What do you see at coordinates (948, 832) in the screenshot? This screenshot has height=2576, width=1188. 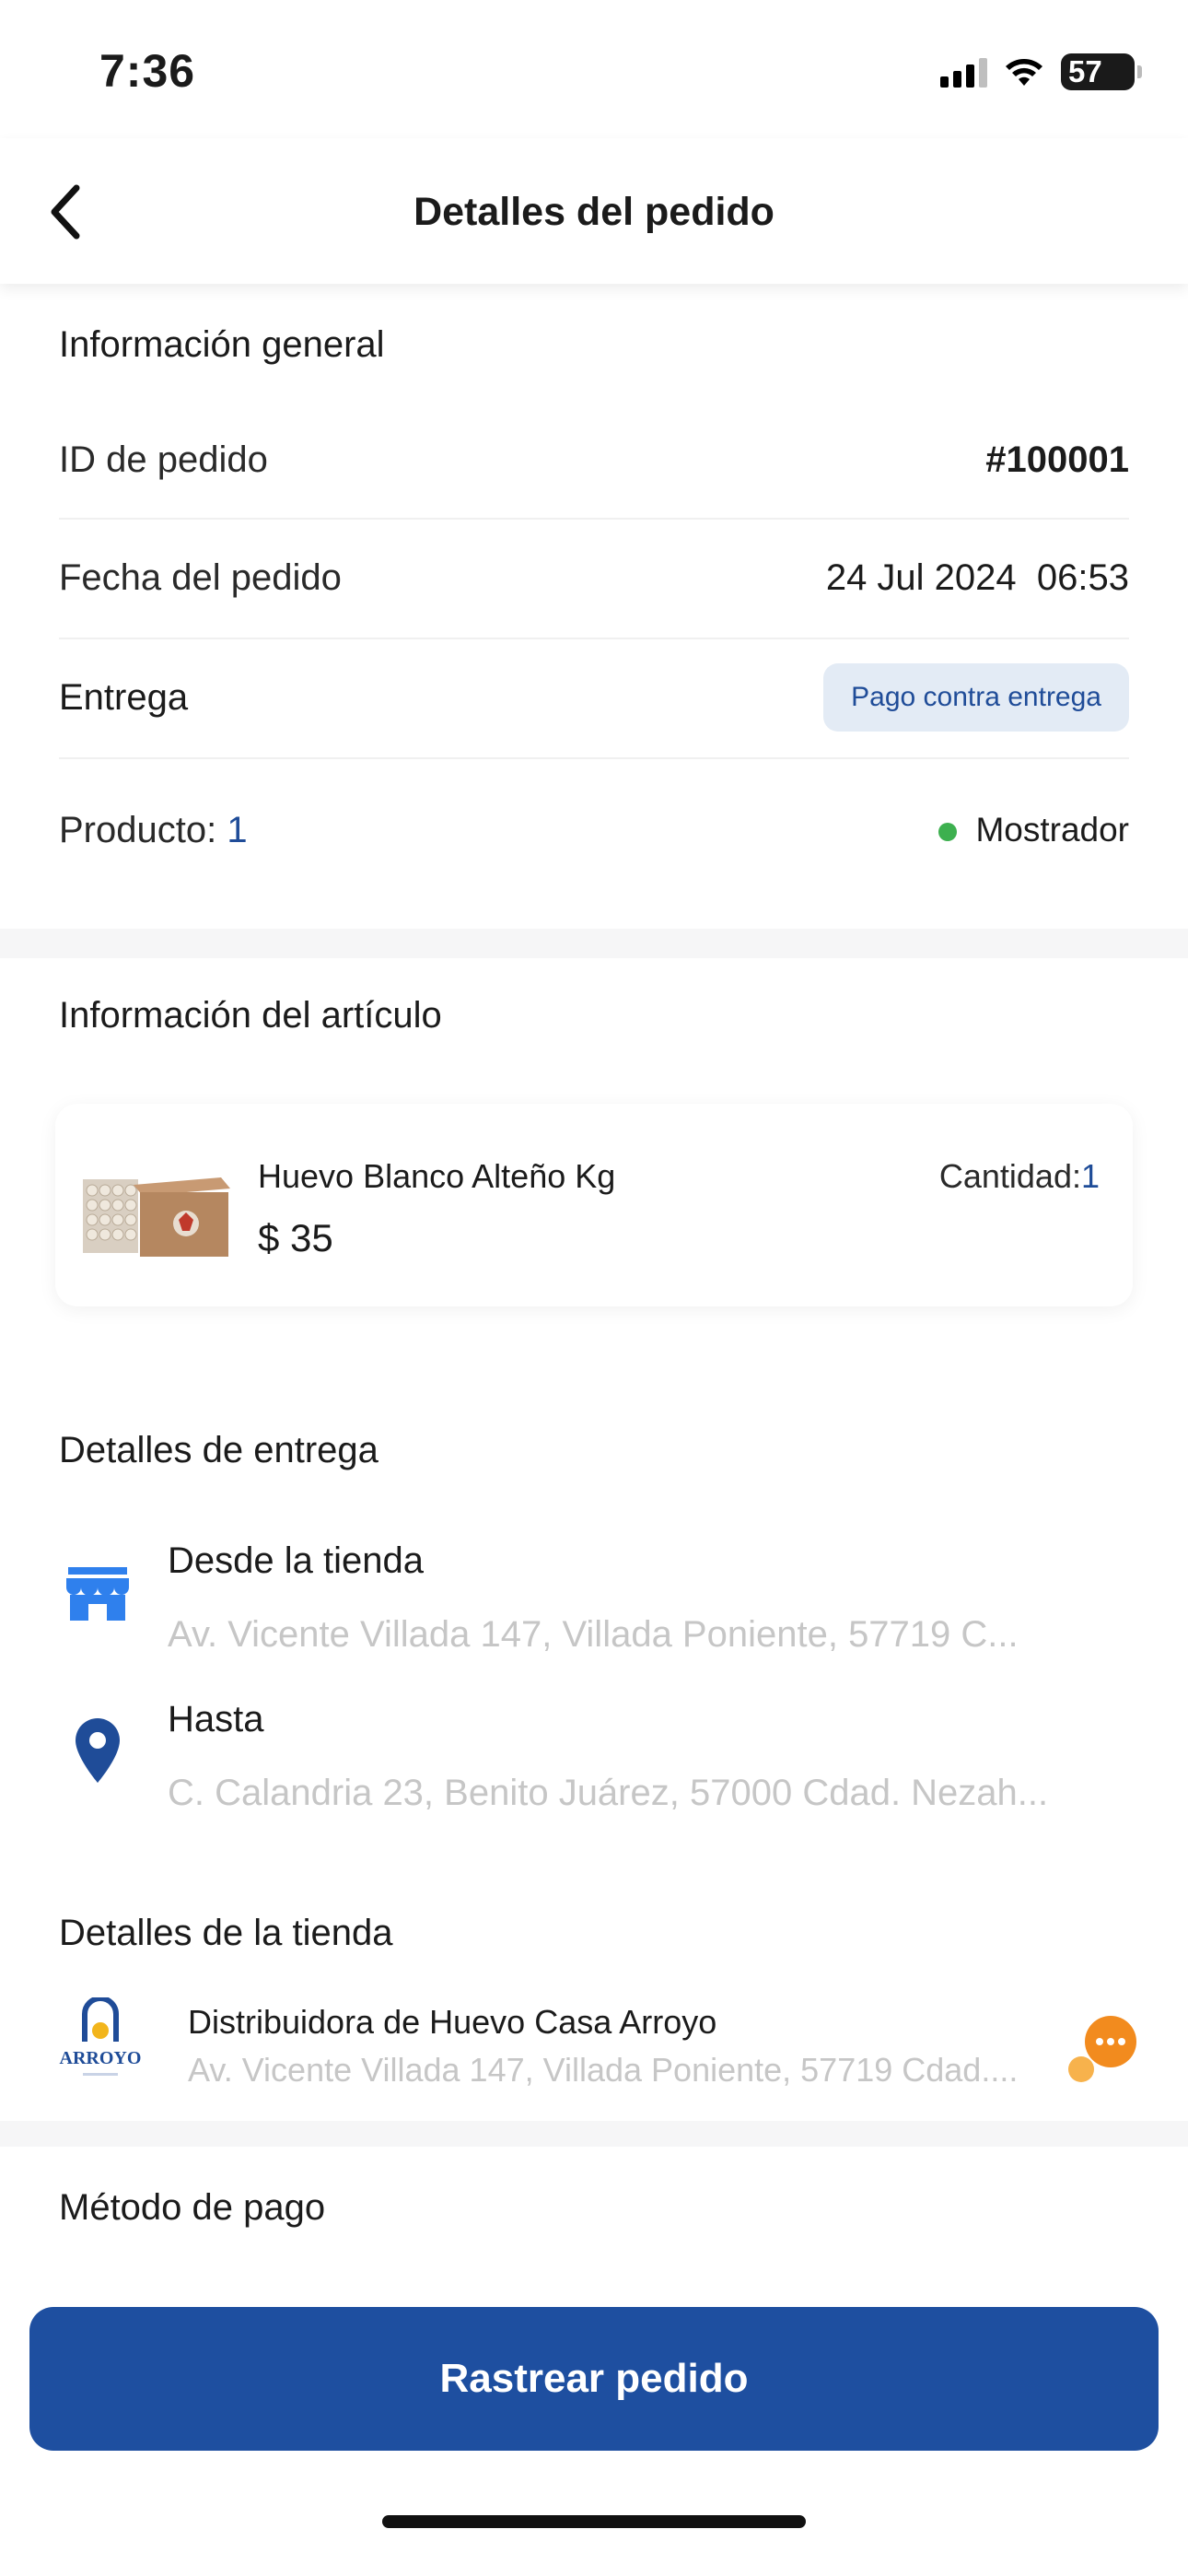 I see `status-dot-icon` at bounding box center [948, 832].